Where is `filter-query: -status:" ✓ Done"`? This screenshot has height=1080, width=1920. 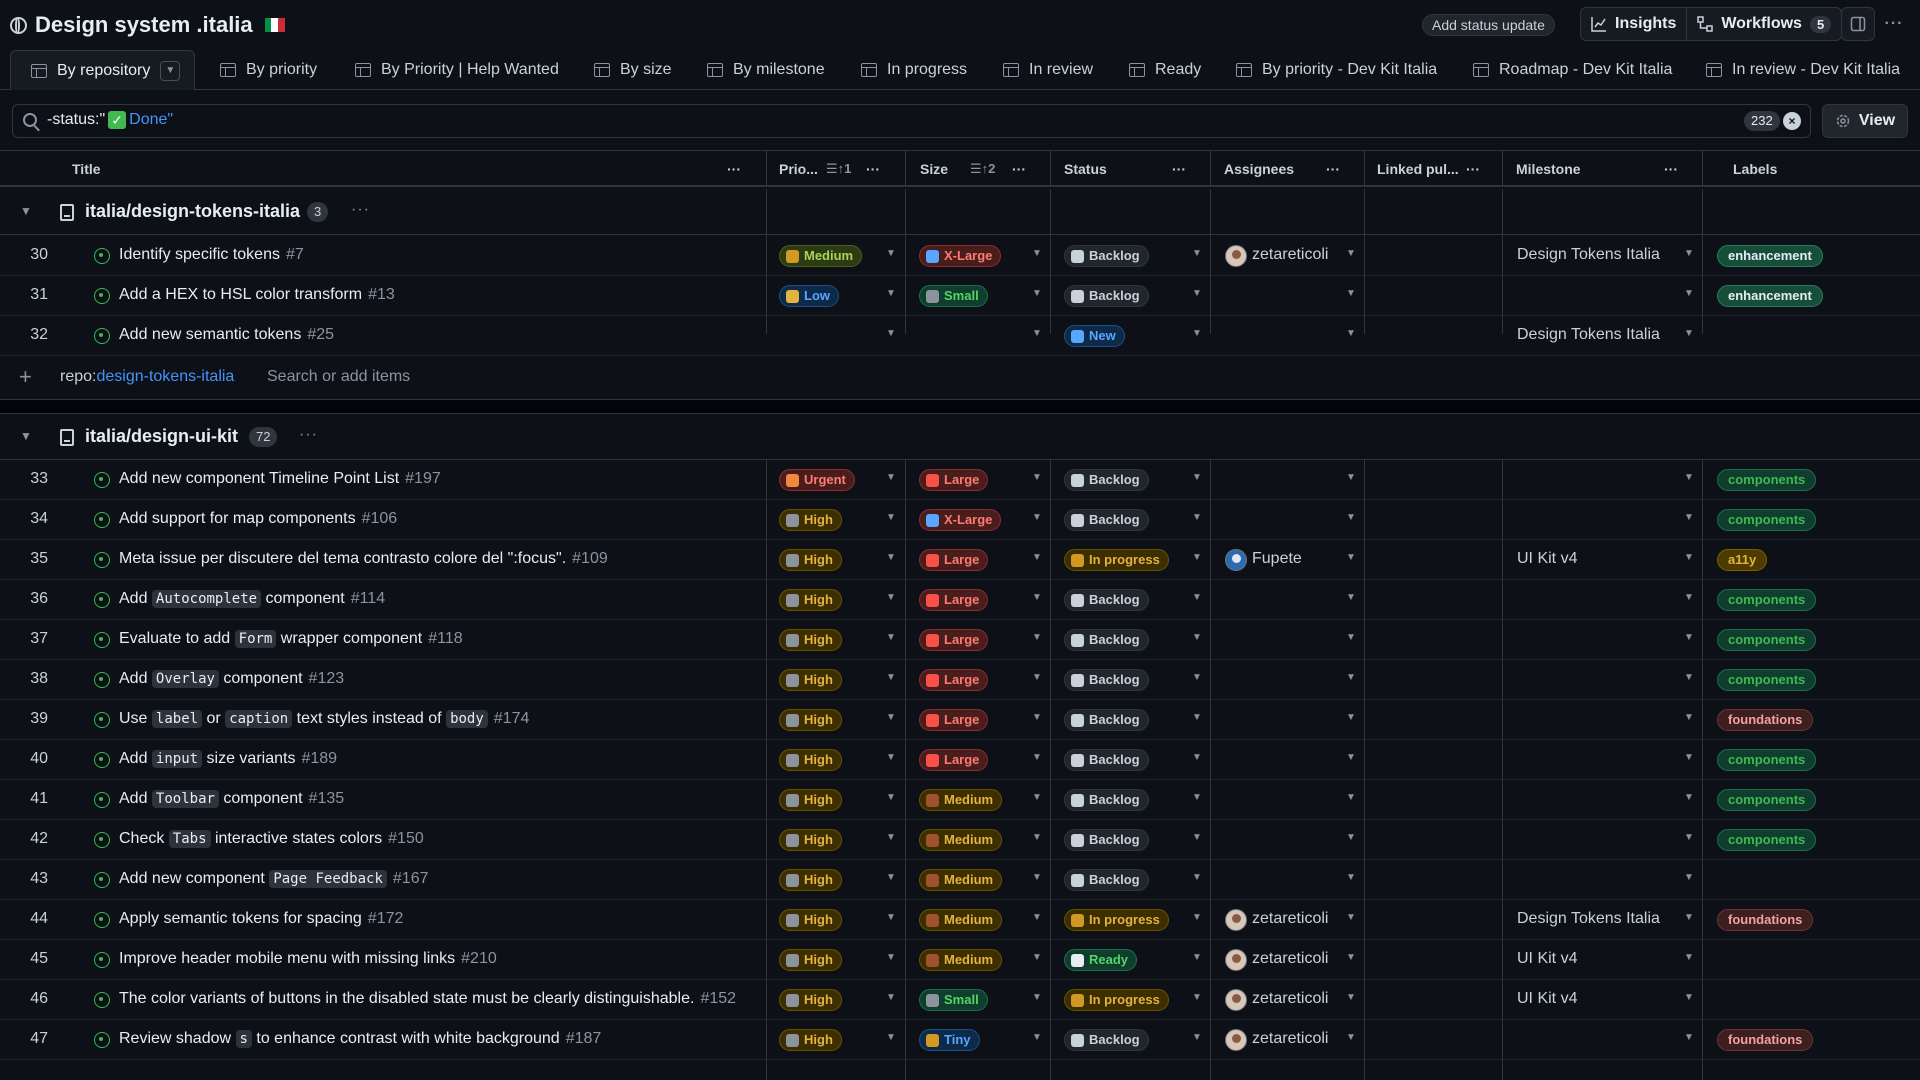 filter-query: -status:" ✓ Done" is located at coordinates (110, 120).